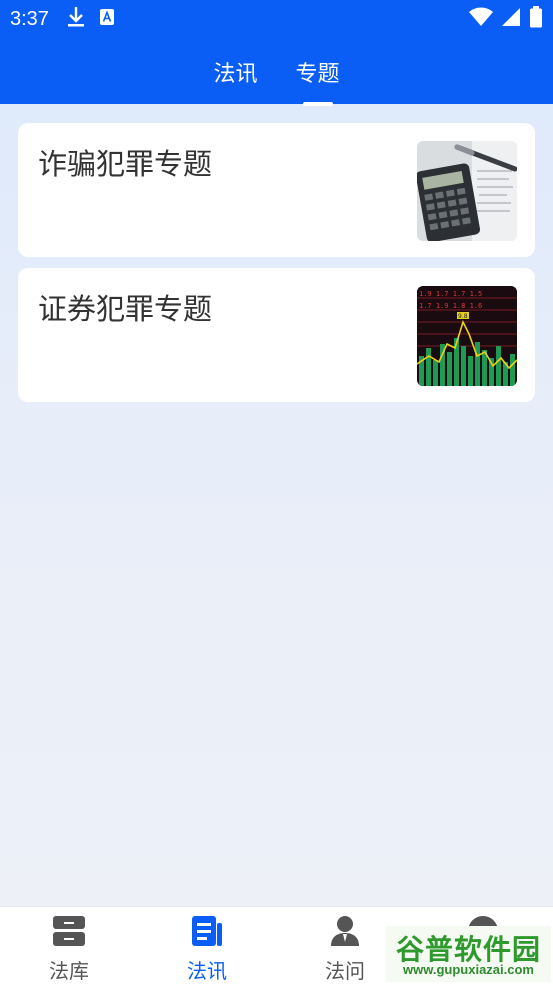  I want to click on topic-card-fraud: 诈骗犯罪专题, so click(276, 190).